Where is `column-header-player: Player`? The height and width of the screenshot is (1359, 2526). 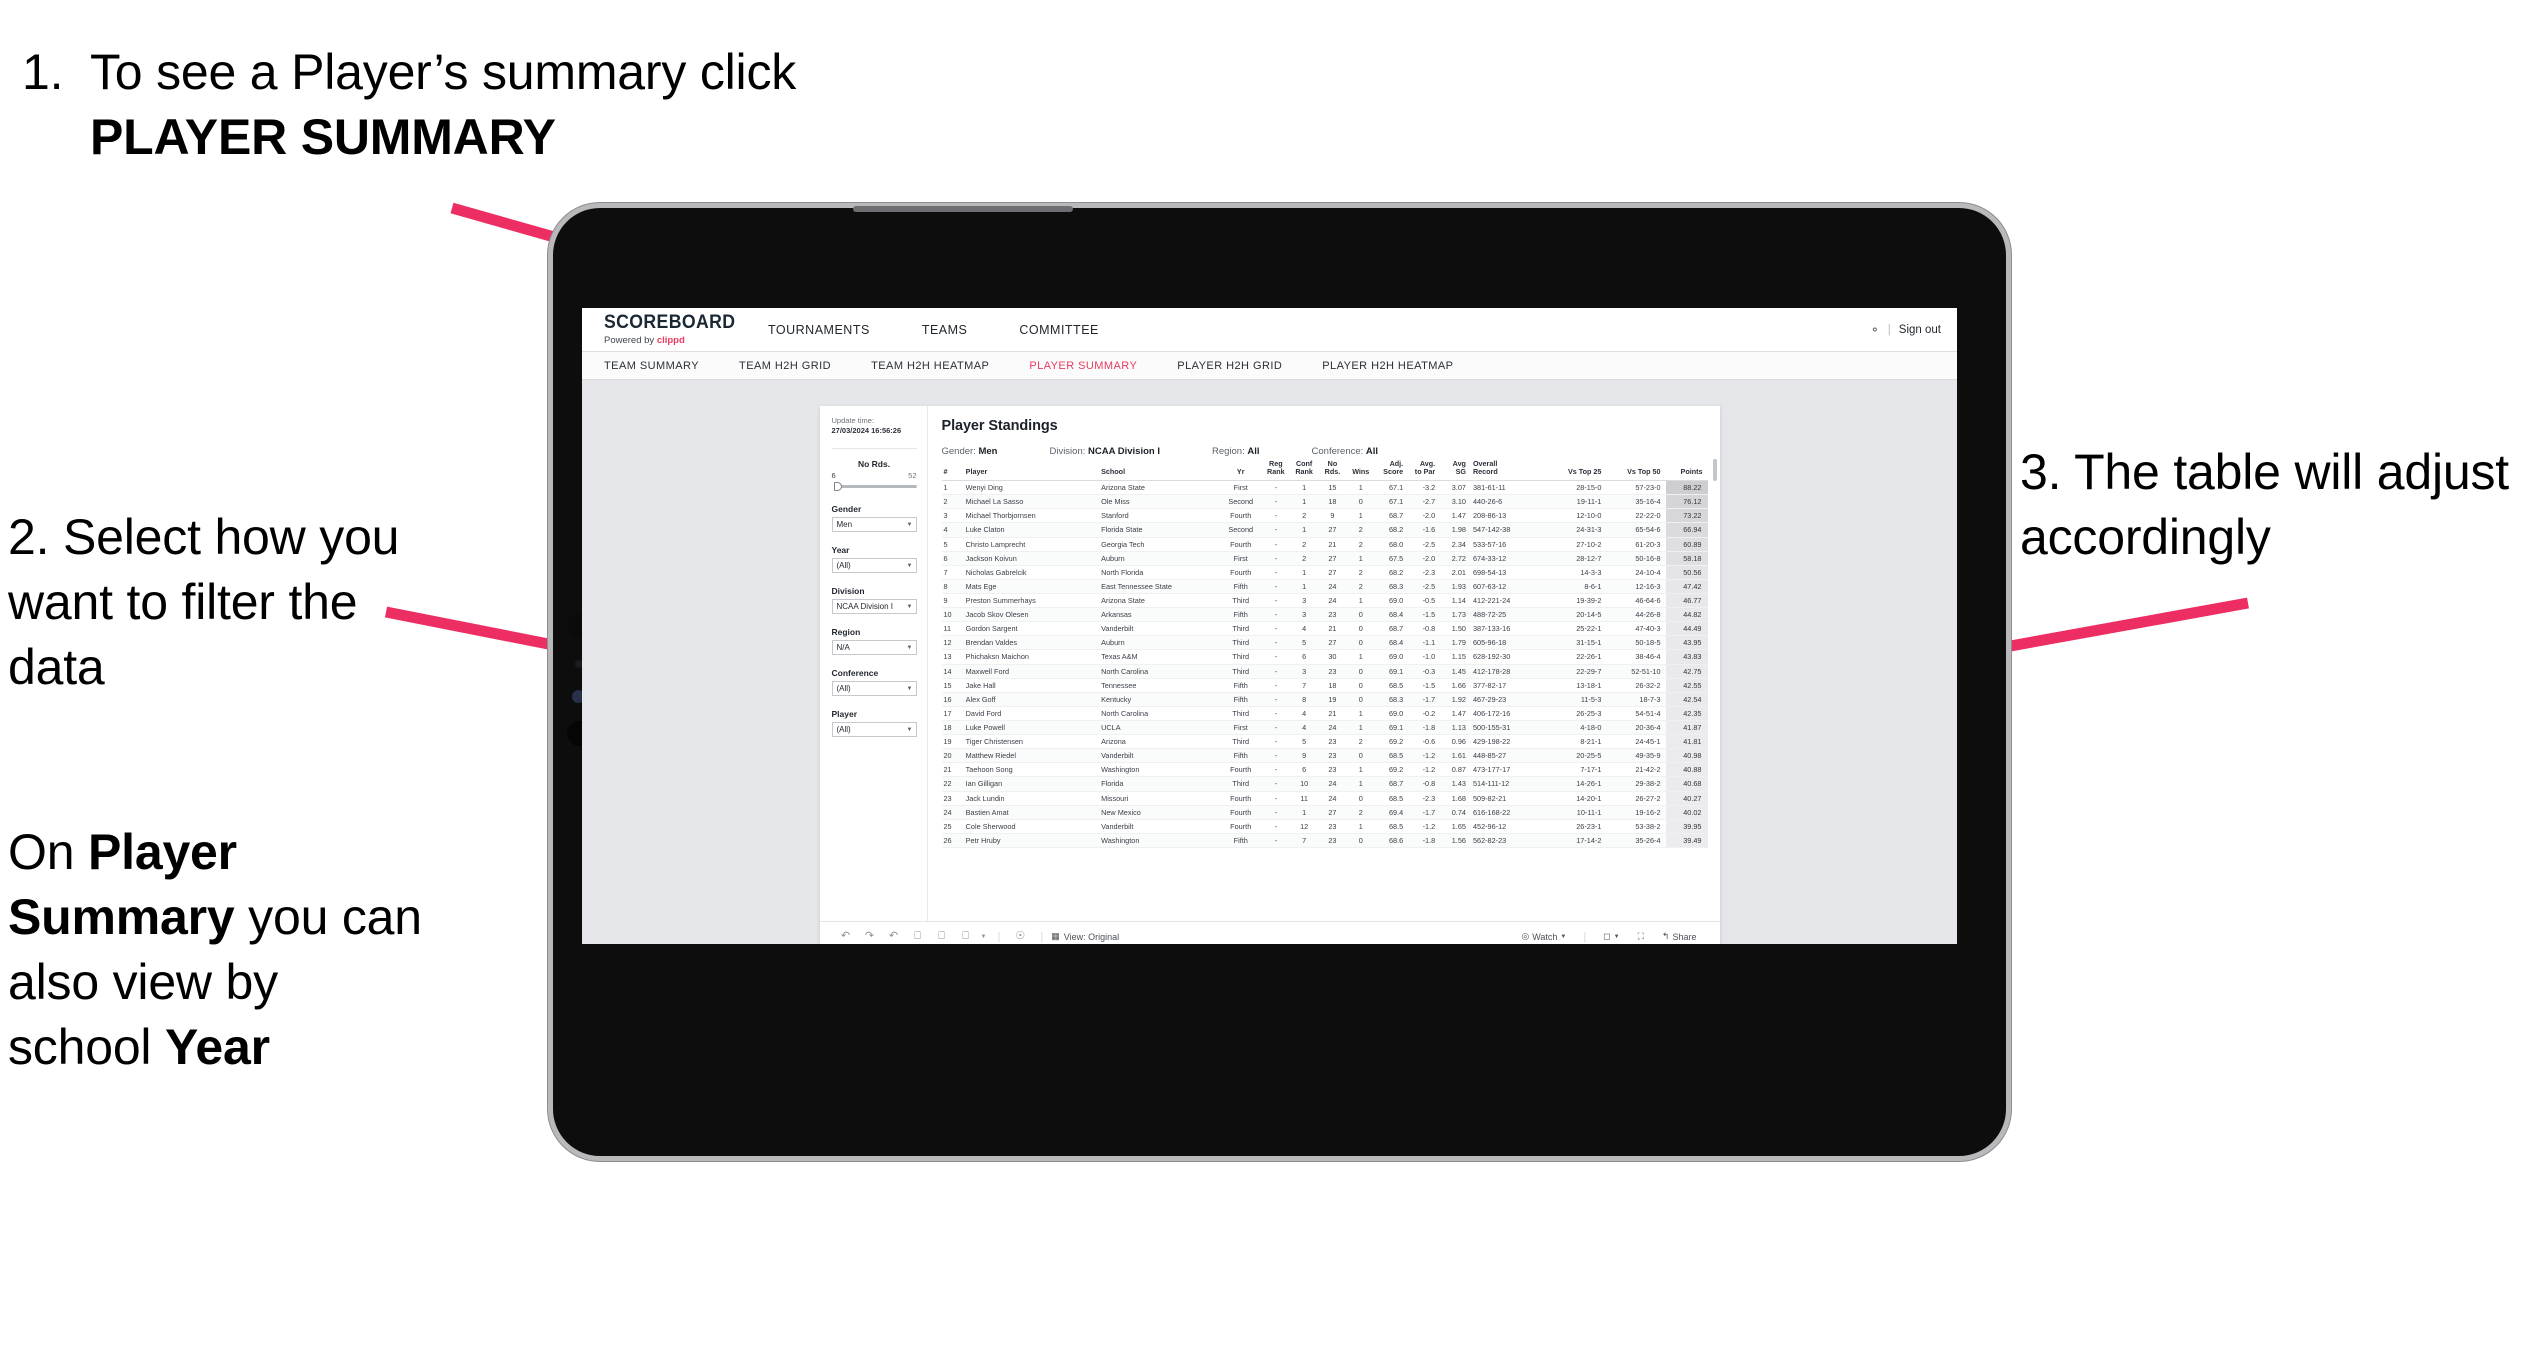 column-header-player: Player is located at coordinates (1031, 469).